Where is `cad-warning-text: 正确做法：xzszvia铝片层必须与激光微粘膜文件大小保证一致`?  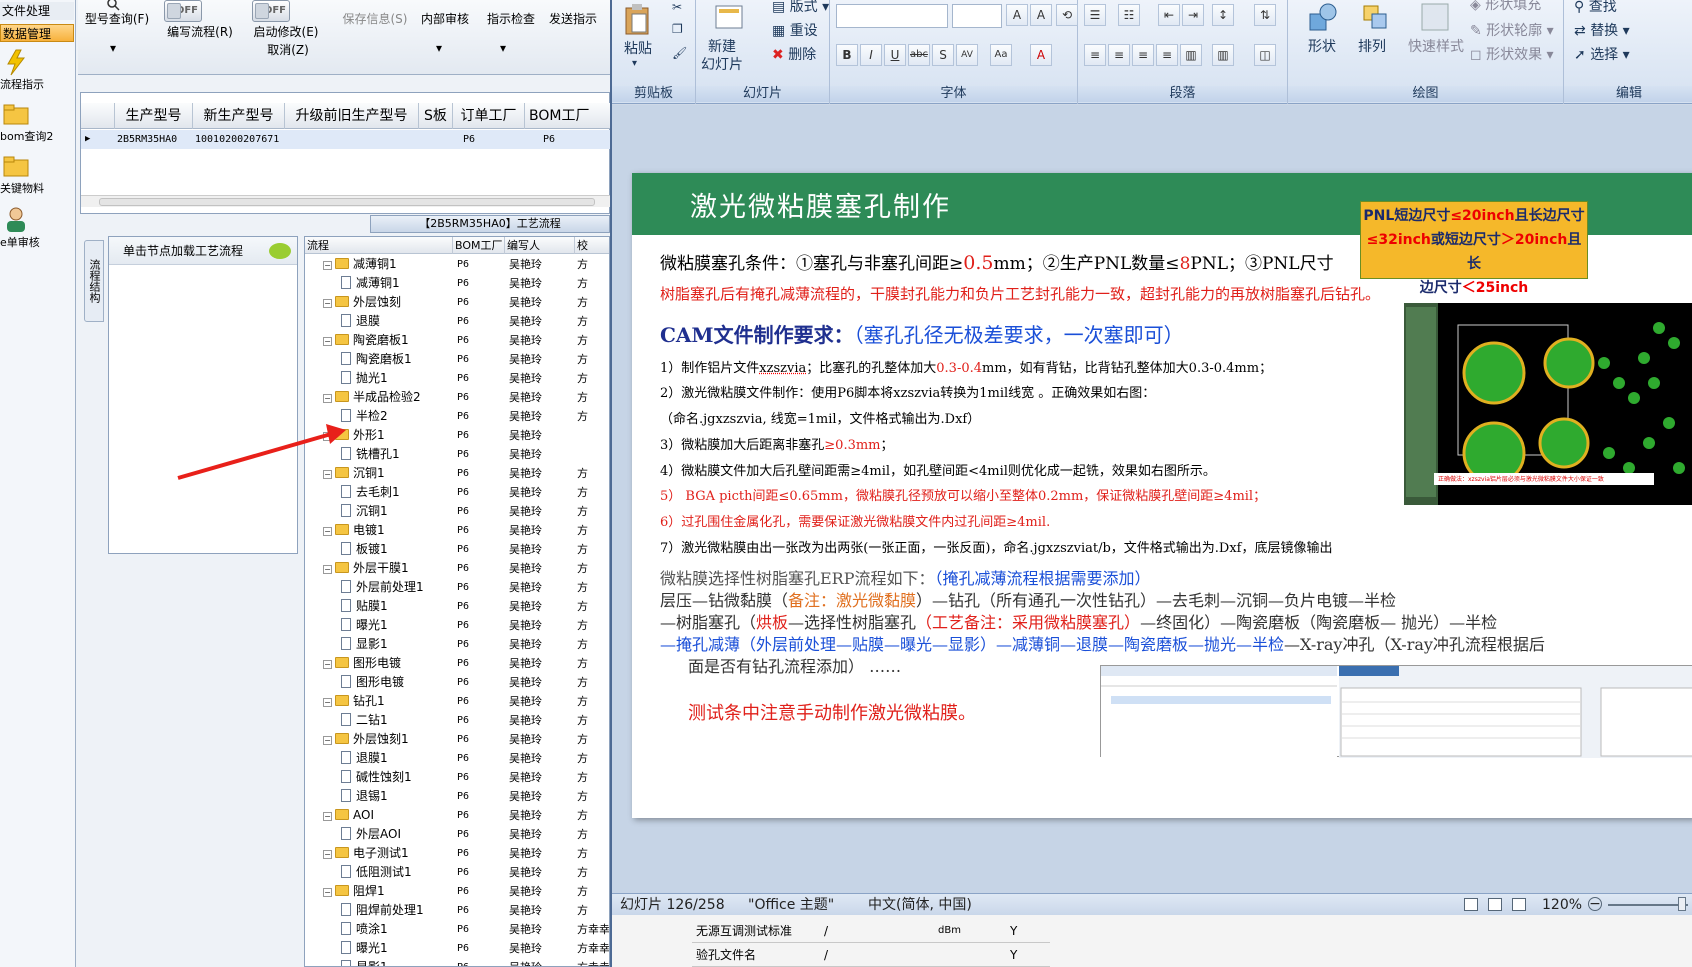 cad-warning-text: 正确做法：xzszvia铝片层必须与激光微粘膜文件大小保证一致 is located at coordinates (1521, 478).